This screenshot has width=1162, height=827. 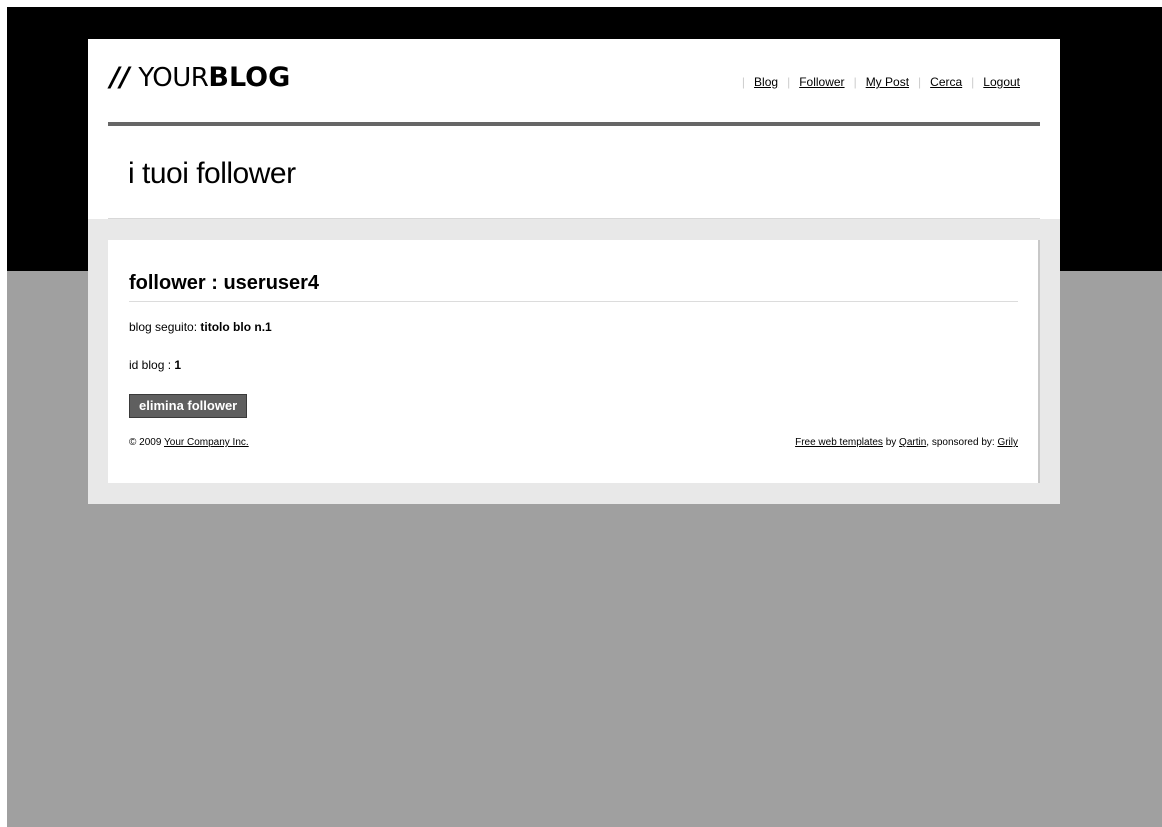 What do you see at coordinates (236, 327) in the screenshot?
I see `followed-blog-value: titolo blo n.1` at bounding box center [236, 327].